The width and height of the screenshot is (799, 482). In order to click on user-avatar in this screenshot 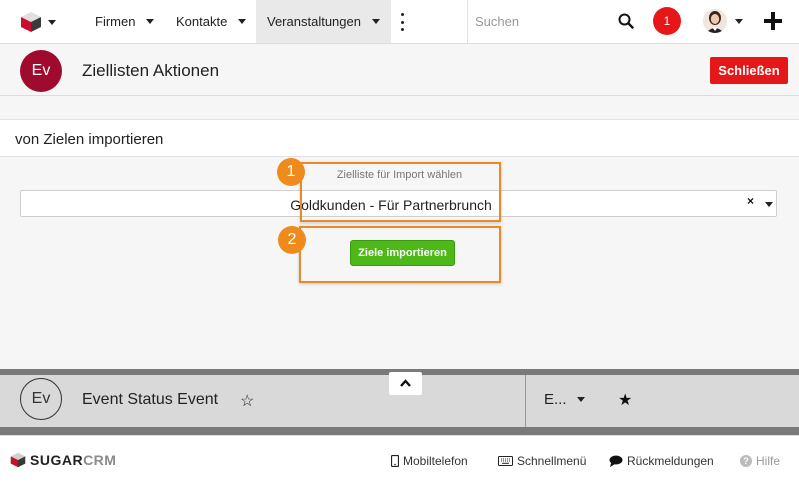, I will do `click(715, 21)`.